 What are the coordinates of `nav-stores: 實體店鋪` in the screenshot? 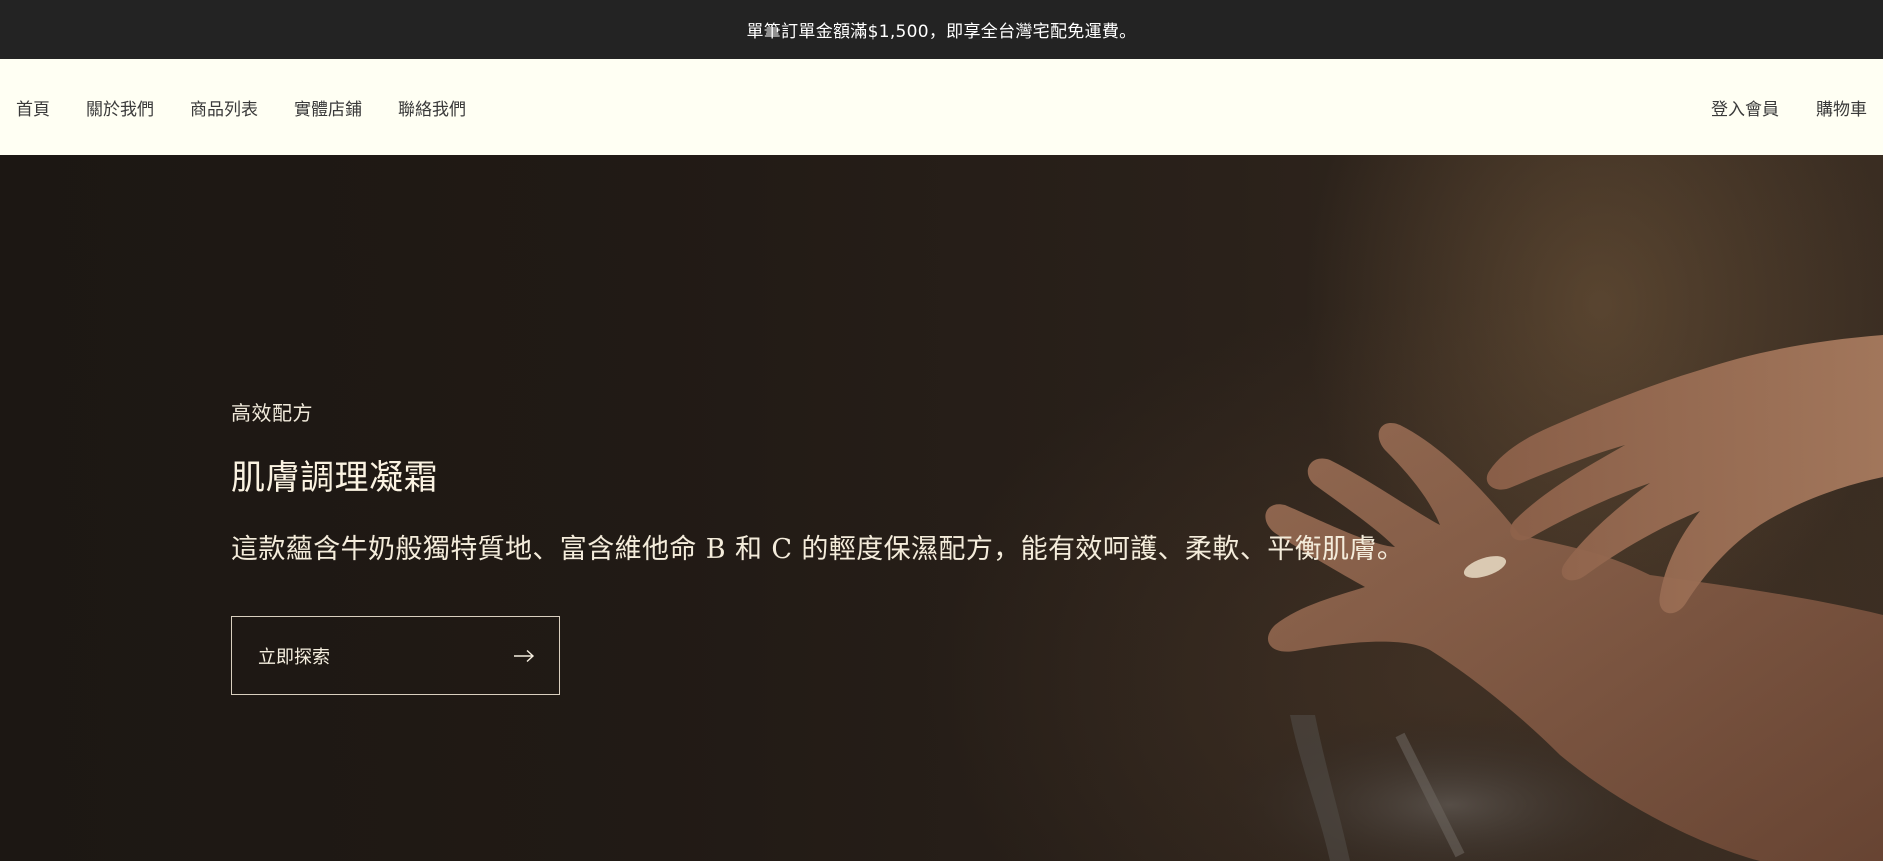 It's located at (328, 107).